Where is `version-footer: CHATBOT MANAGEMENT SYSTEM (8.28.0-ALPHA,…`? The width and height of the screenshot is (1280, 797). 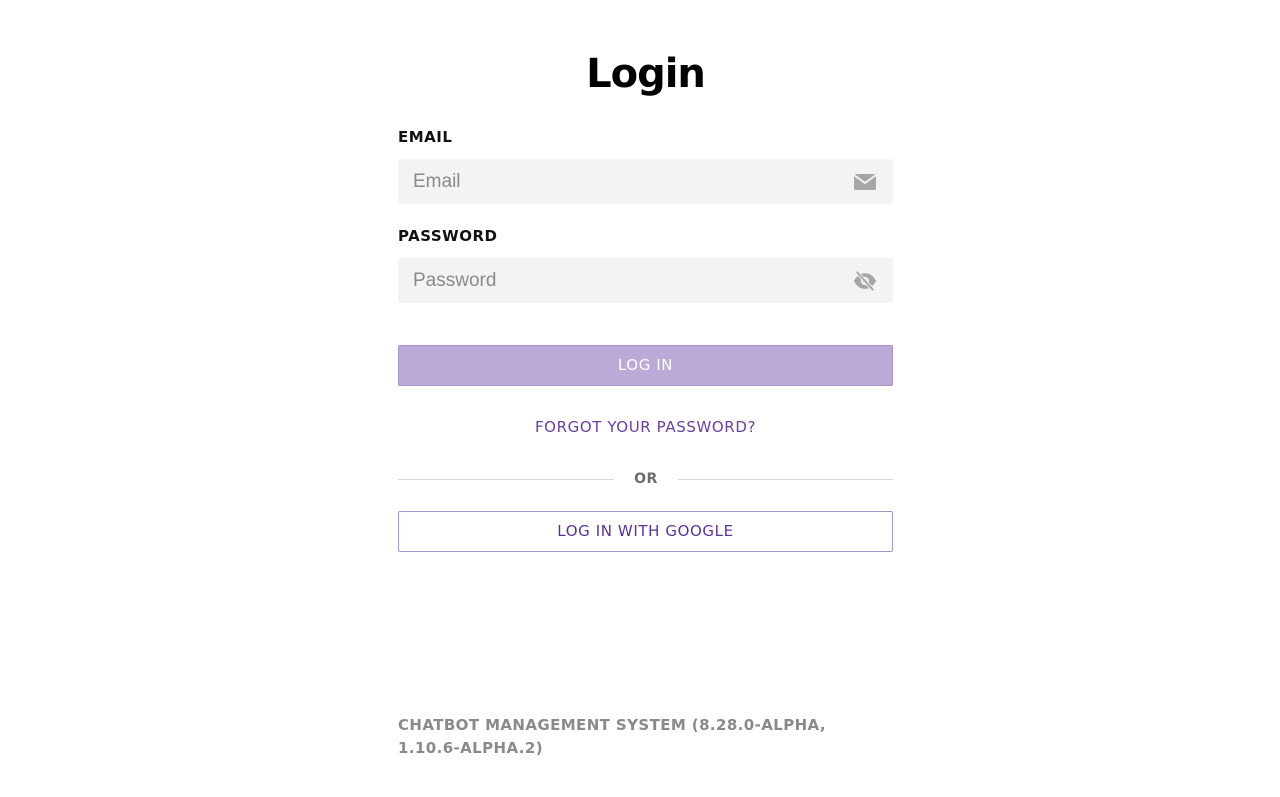
version-footer: CHATBOT MANAGEMENT SYSTEM (8.28.0-ALPHA,… is located at coordinates (612, 736).